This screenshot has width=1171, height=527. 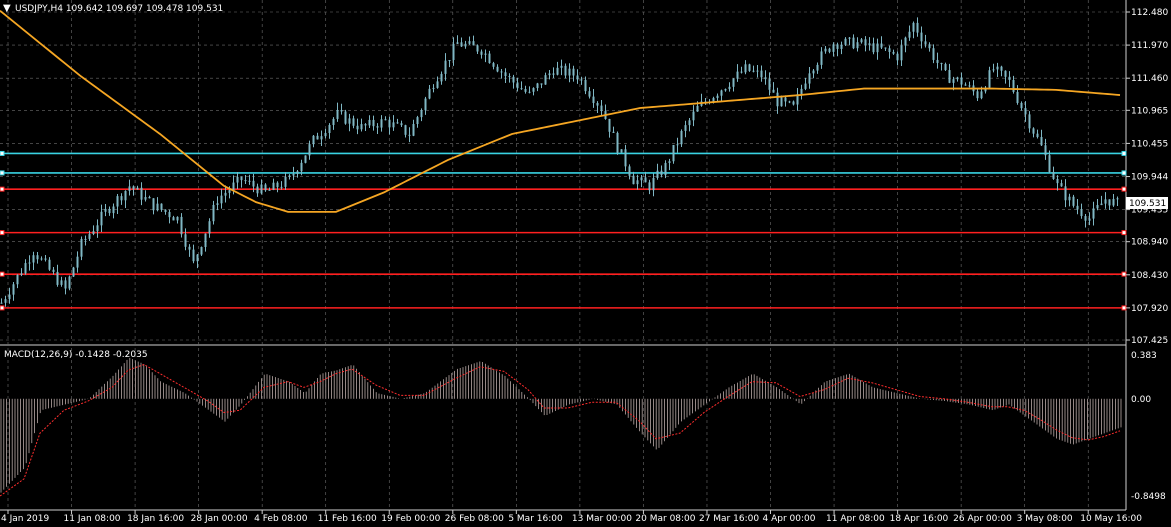 I want to click on price-tick-label: 110.455, so click(x=1149, y=144).